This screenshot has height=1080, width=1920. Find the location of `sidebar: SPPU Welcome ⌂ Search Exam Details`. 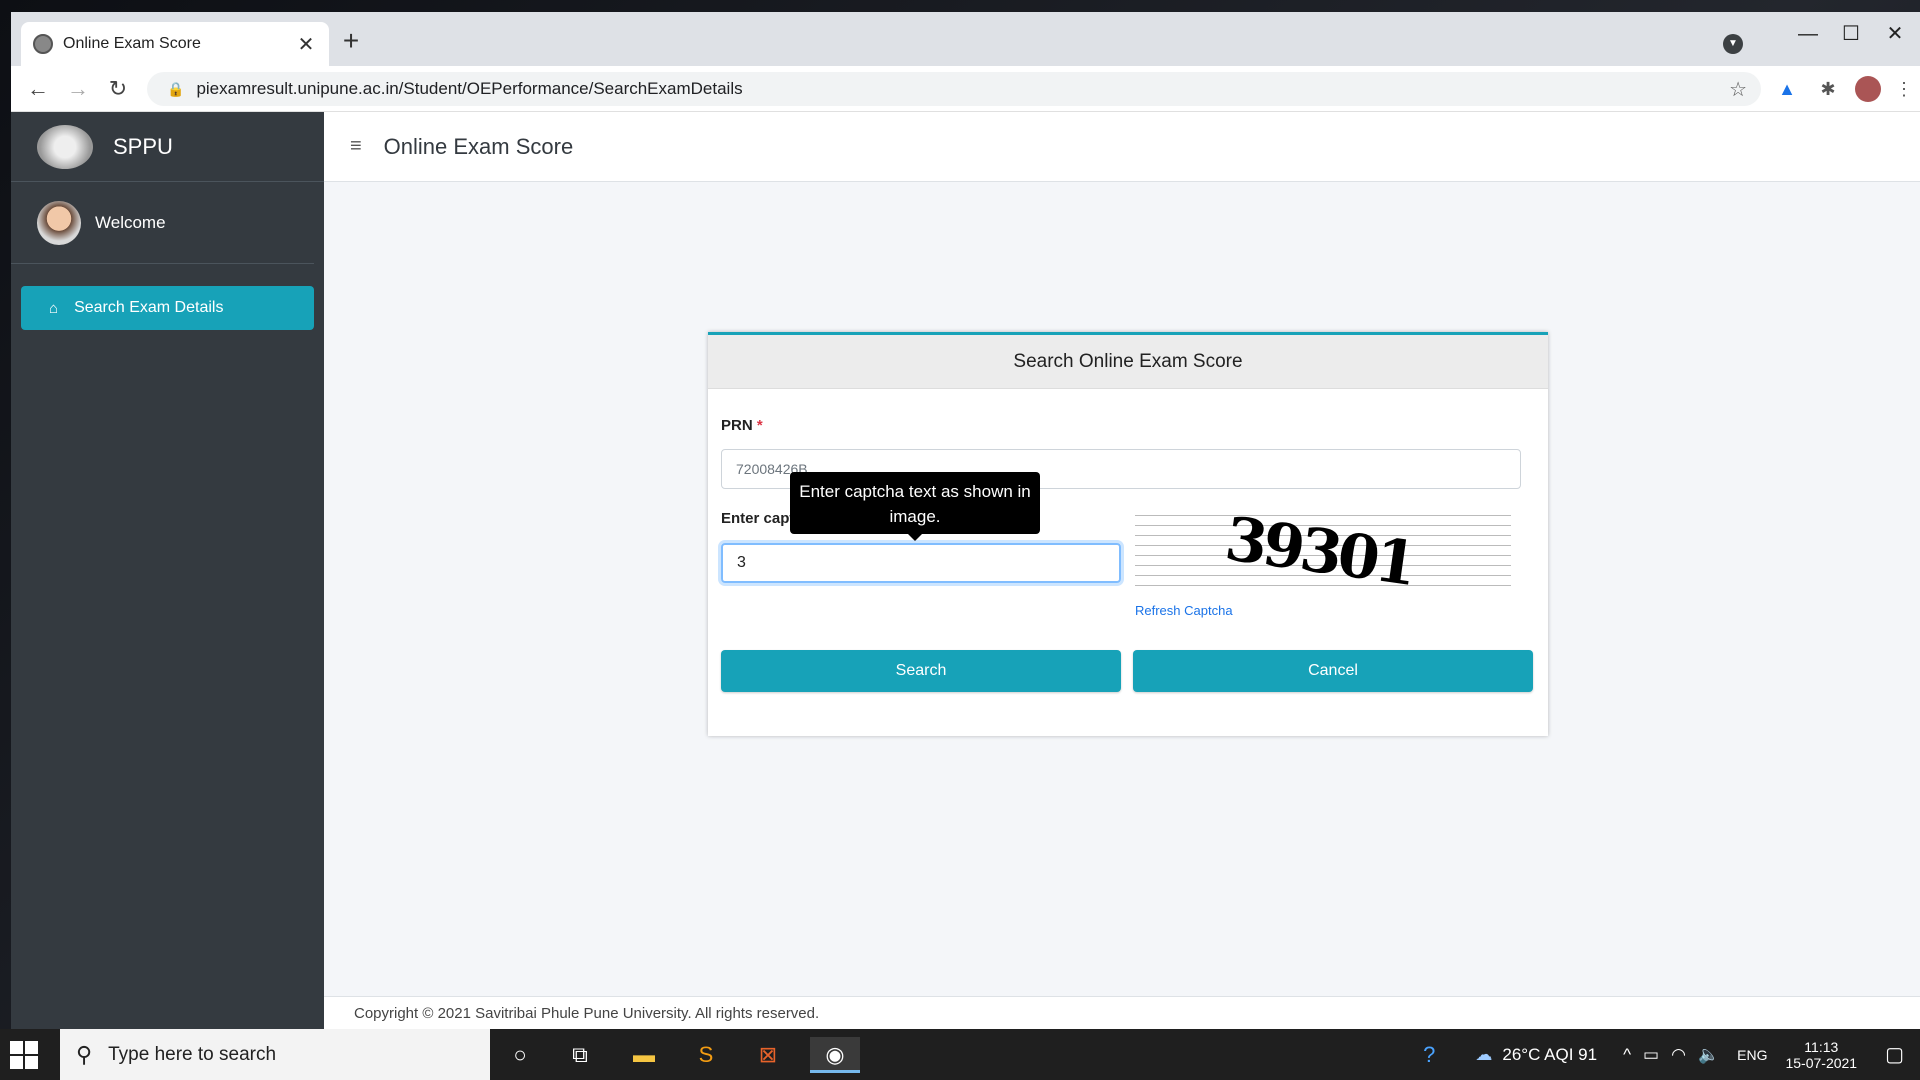

sidebar: SPPU Welcome ⌂ Search Exam Details is located at coordinates (167, 570).